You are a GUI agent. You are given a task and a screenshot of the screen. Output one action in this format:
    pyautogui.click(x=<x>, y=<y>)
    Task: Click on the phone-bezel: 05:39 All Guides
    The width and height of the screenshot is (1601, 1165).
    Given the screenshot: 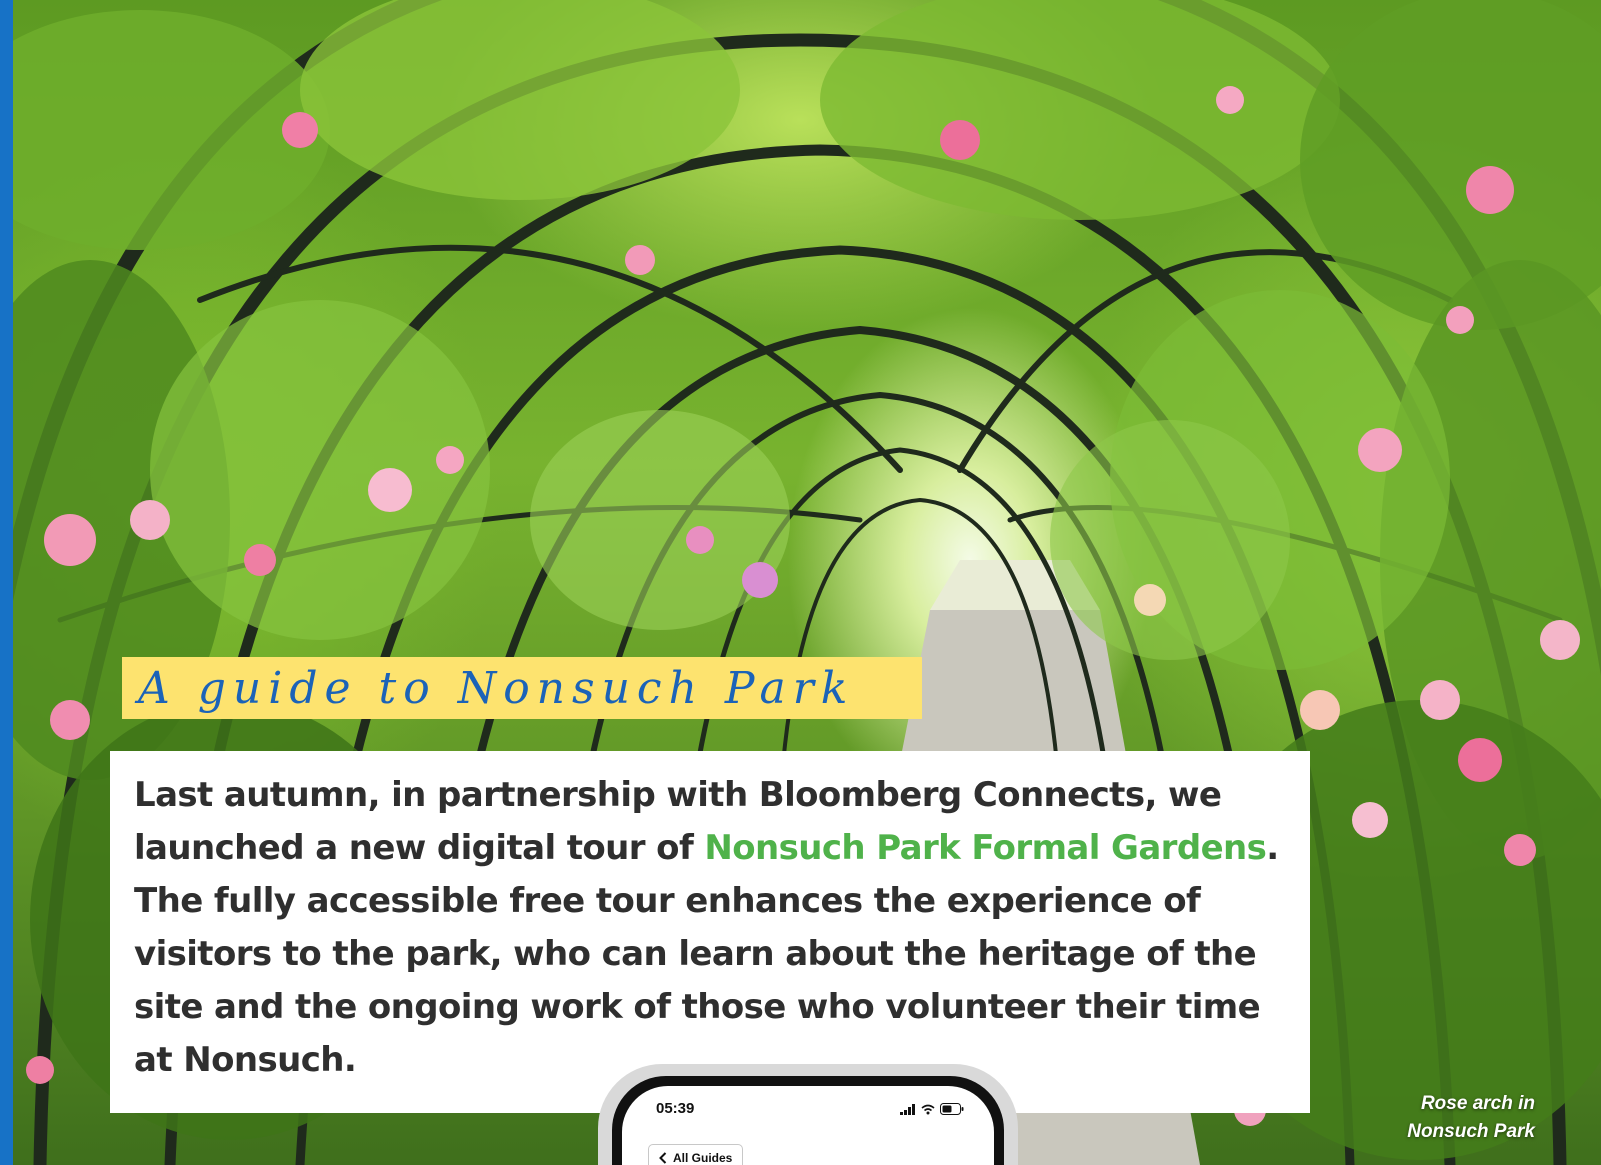 What is the action you would take?
    pyautogui.click(x=808, y=1120)
    